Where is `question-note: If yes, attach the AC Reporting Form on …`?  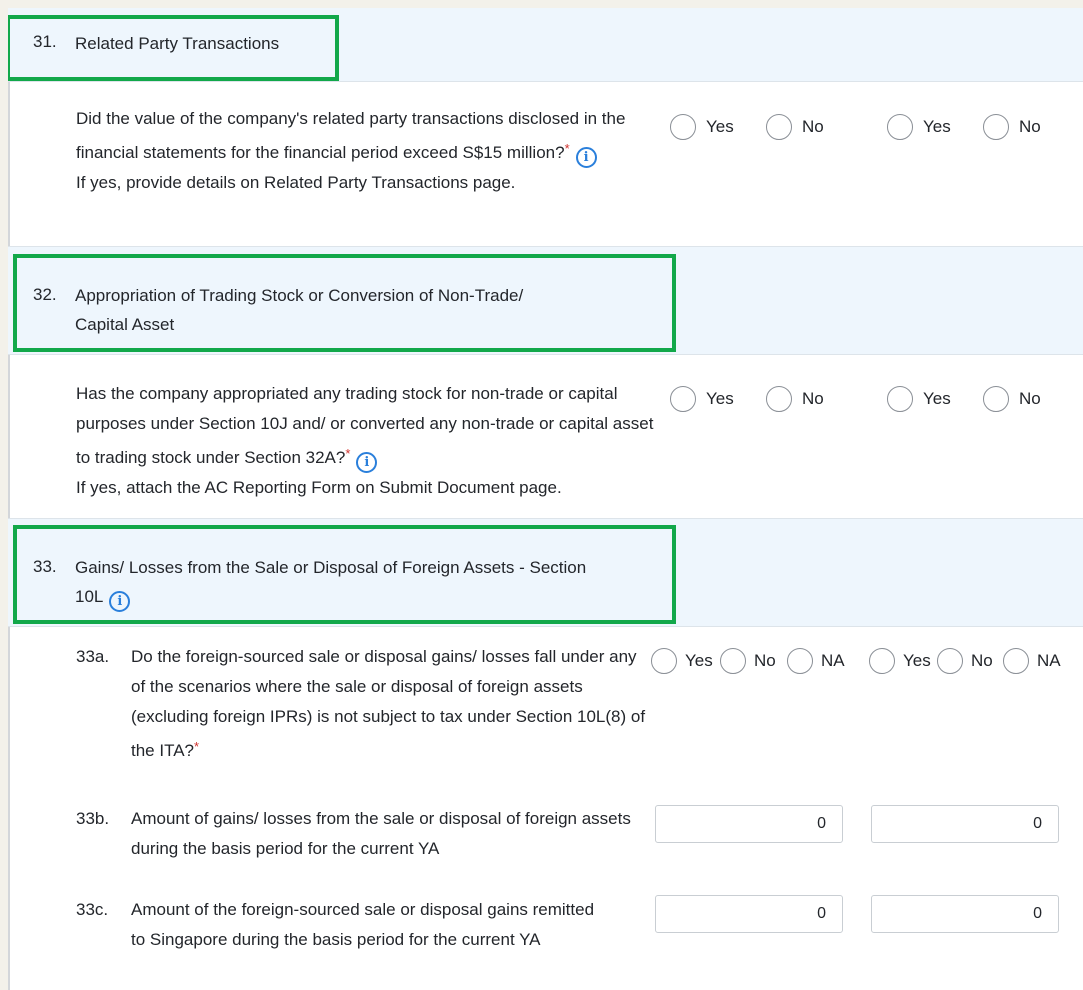
question-note: If yes, attach the AC Reporting Form on … is located at coordinates (319, 487).